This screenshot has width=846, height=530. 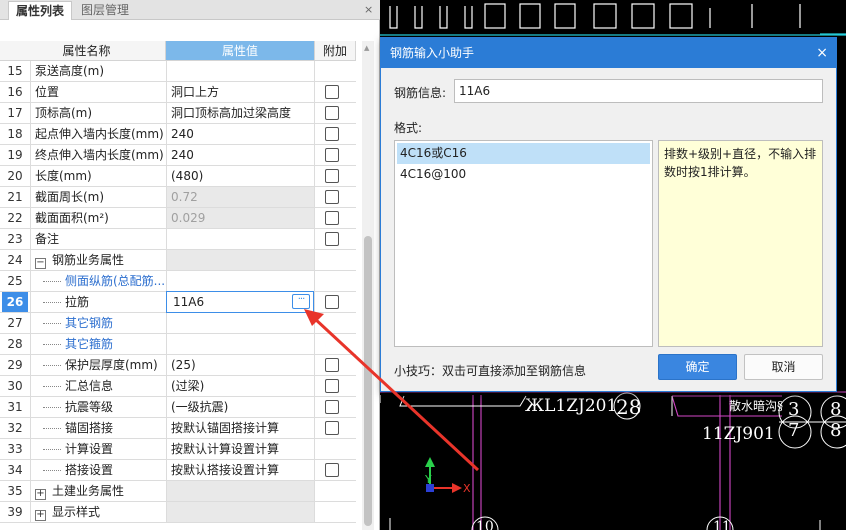 What do you see at coordinates (98, 134) in the screenshot?
I see `property-name: 起点伸入墙内长度(mm)` at bounding box center [98, 134].